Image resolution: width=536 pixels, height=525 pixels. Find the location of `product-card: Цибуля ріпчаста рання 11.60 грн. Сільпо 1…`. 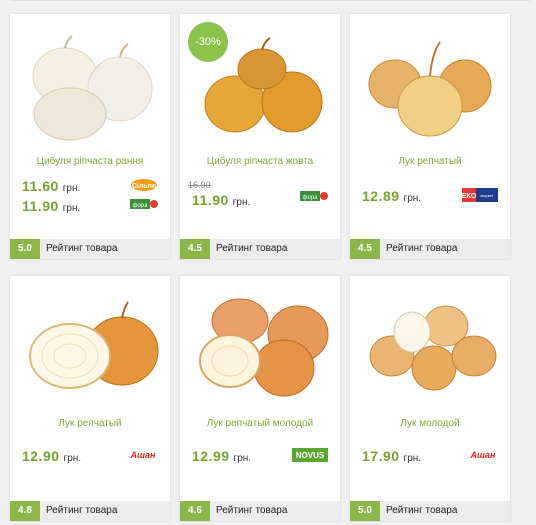

product-card: Цибуля ріпчаста рання 11.60 грн. Сільпо 1… is located at coordinates (90, 136).